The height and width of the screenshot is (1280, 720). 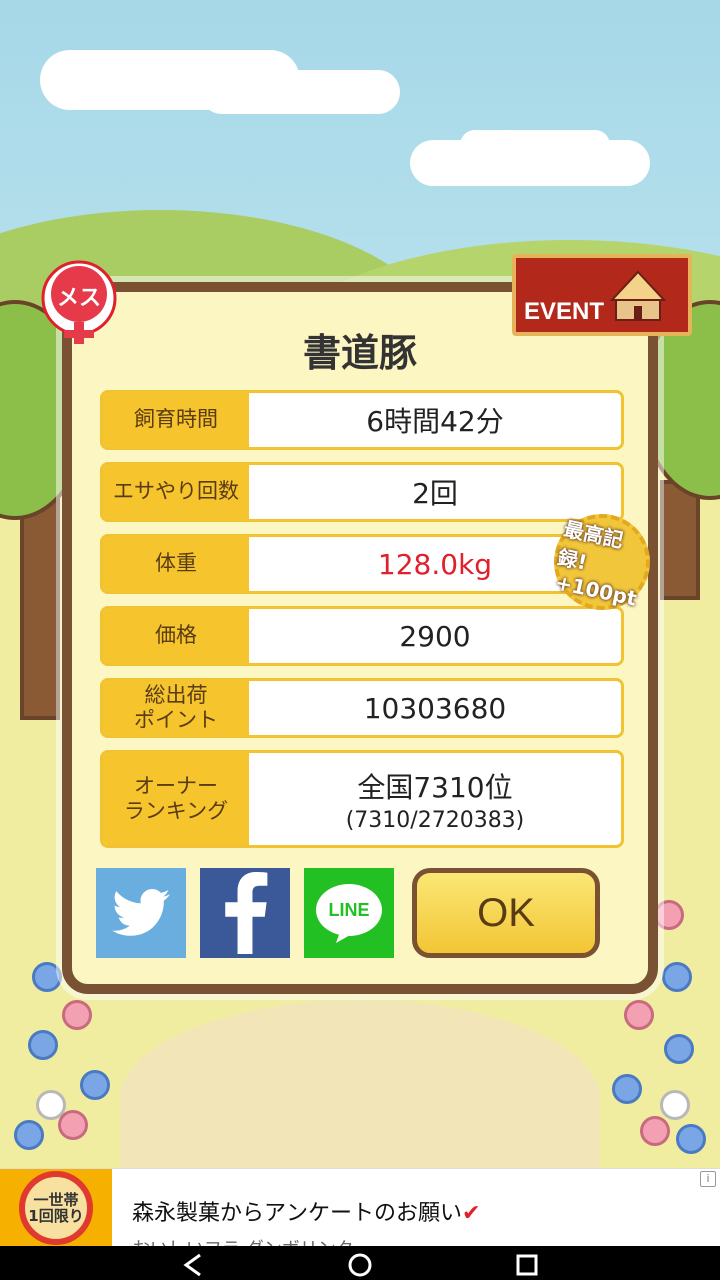 I want to click on tree-trunk, so click(x=680, y=540).